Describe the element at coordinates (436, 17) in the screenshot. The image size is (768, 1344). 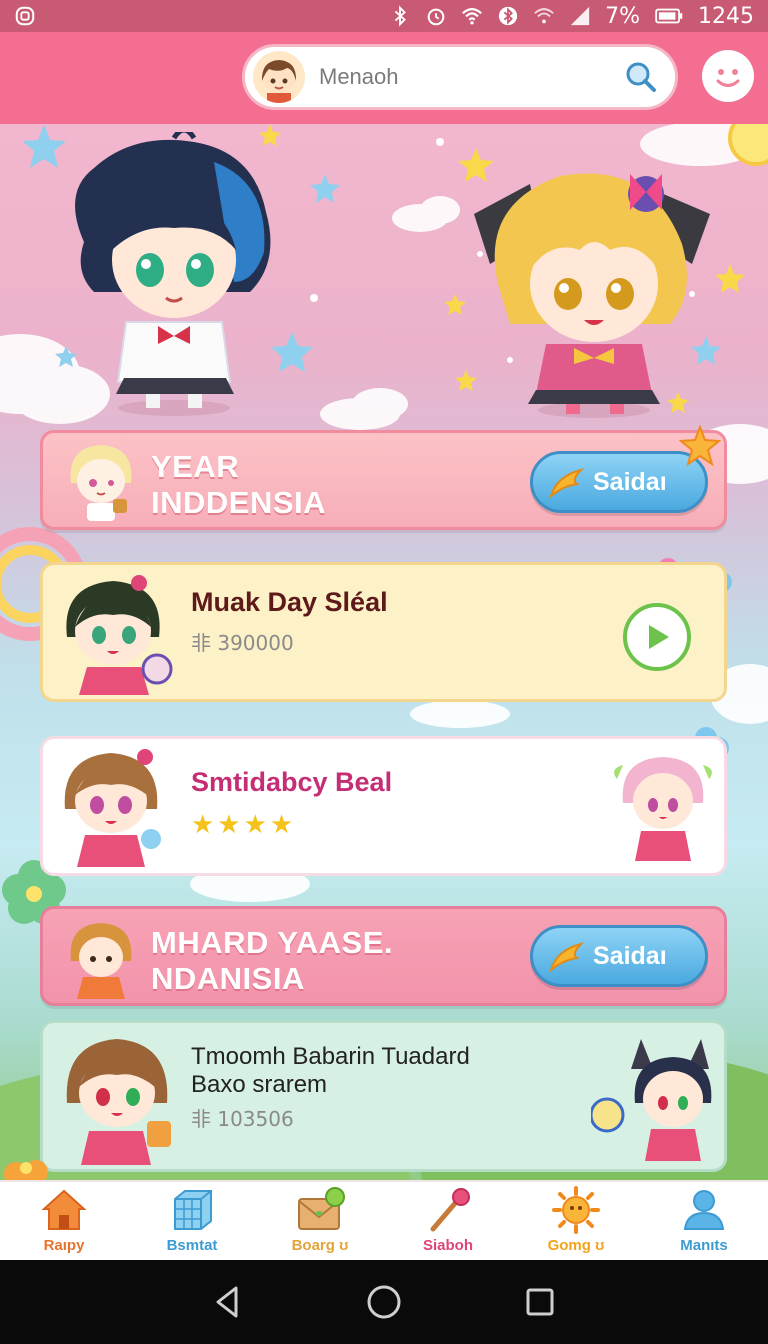
I see `alarm-icon` at that location.